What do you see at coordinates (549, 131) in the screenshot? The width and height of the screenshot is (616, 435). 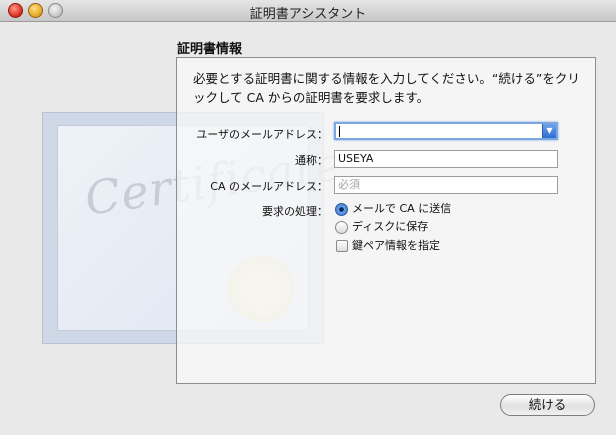 I see `chevron-down-icon: ▼` at bounding box center [549, 131].